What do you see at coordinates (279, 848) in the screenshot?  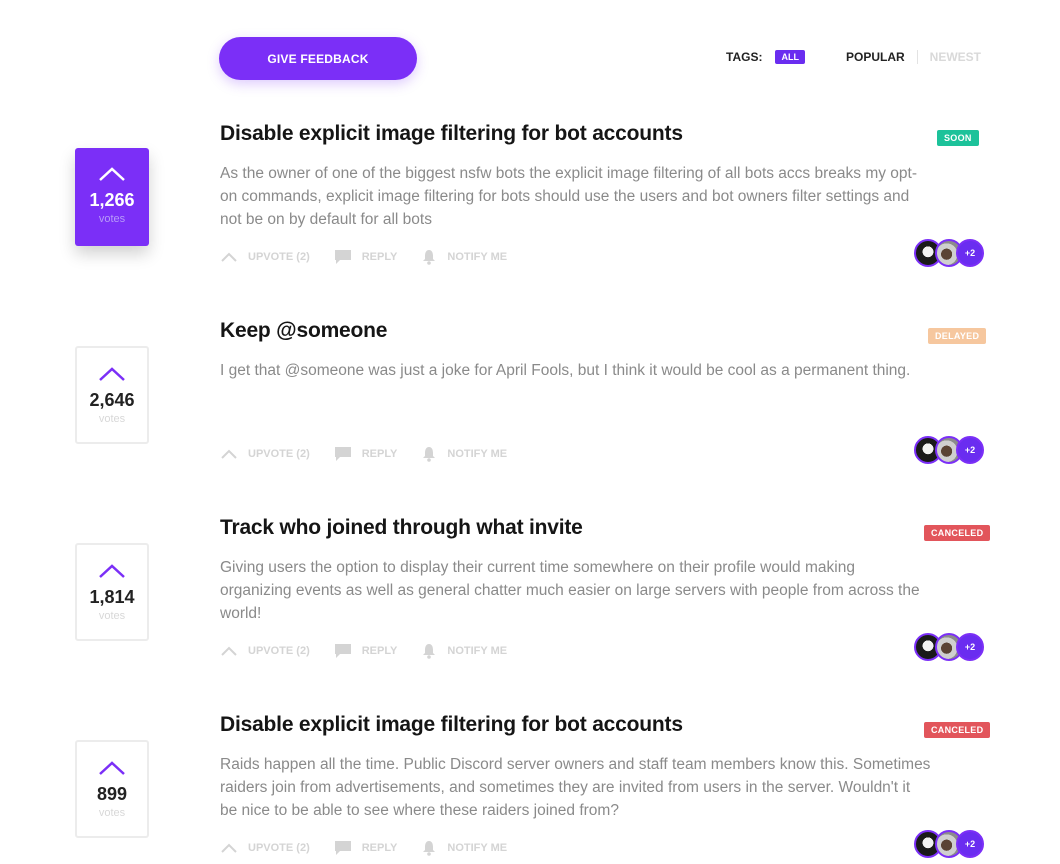 I see `upvote-label: UPVOTE (2)` at bounding box center [279, 848].